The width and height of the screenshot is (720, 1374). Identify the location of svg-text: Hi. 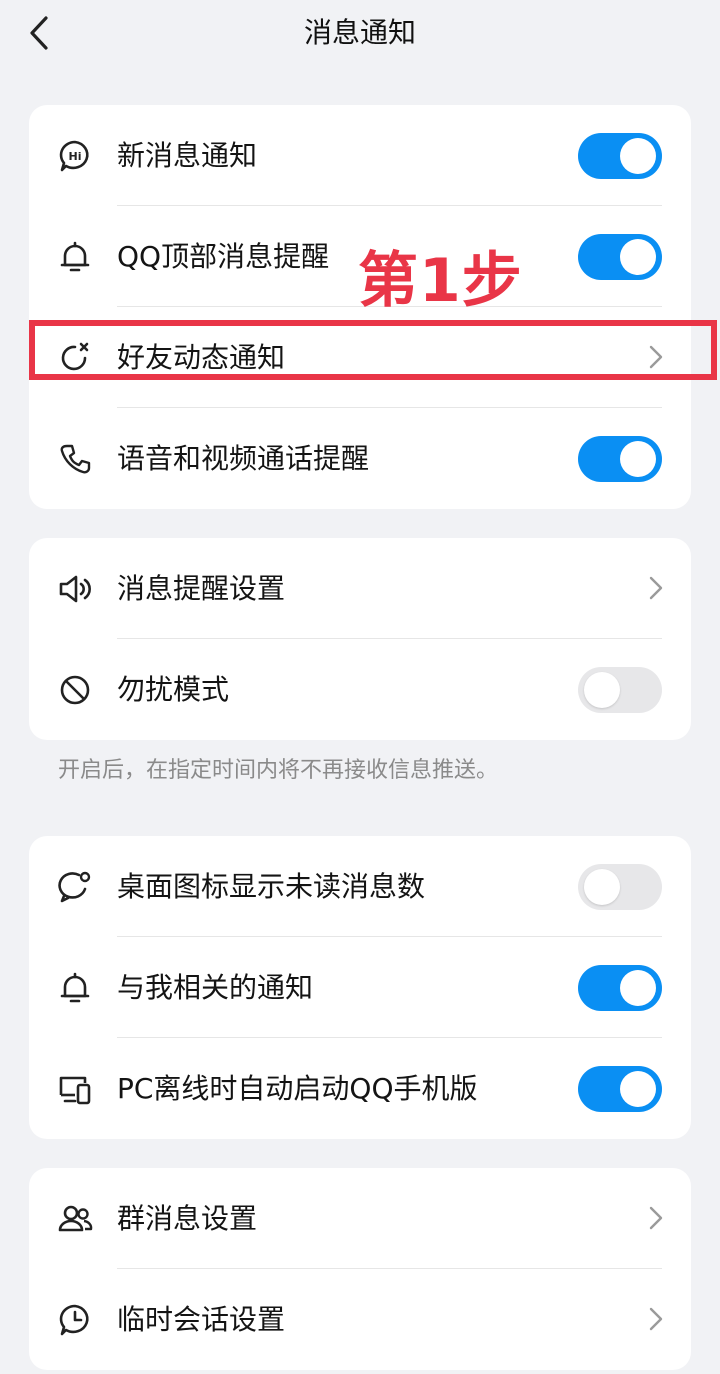
(75, 156).